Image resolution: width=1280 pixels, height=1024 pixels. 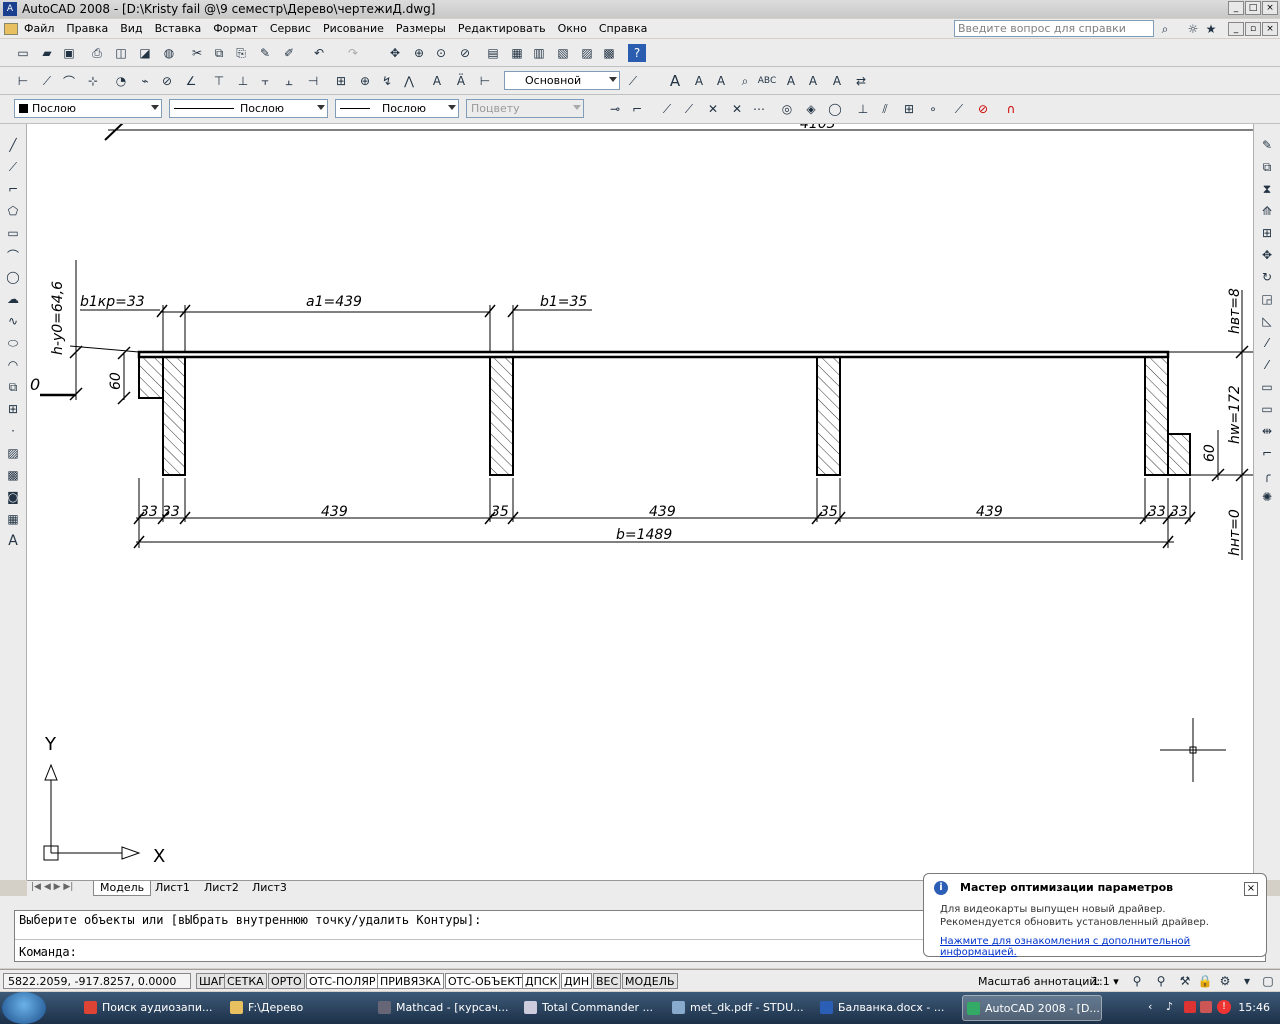 I want to click on insert-block-icon: ⧉, so click(x=13, y=387).